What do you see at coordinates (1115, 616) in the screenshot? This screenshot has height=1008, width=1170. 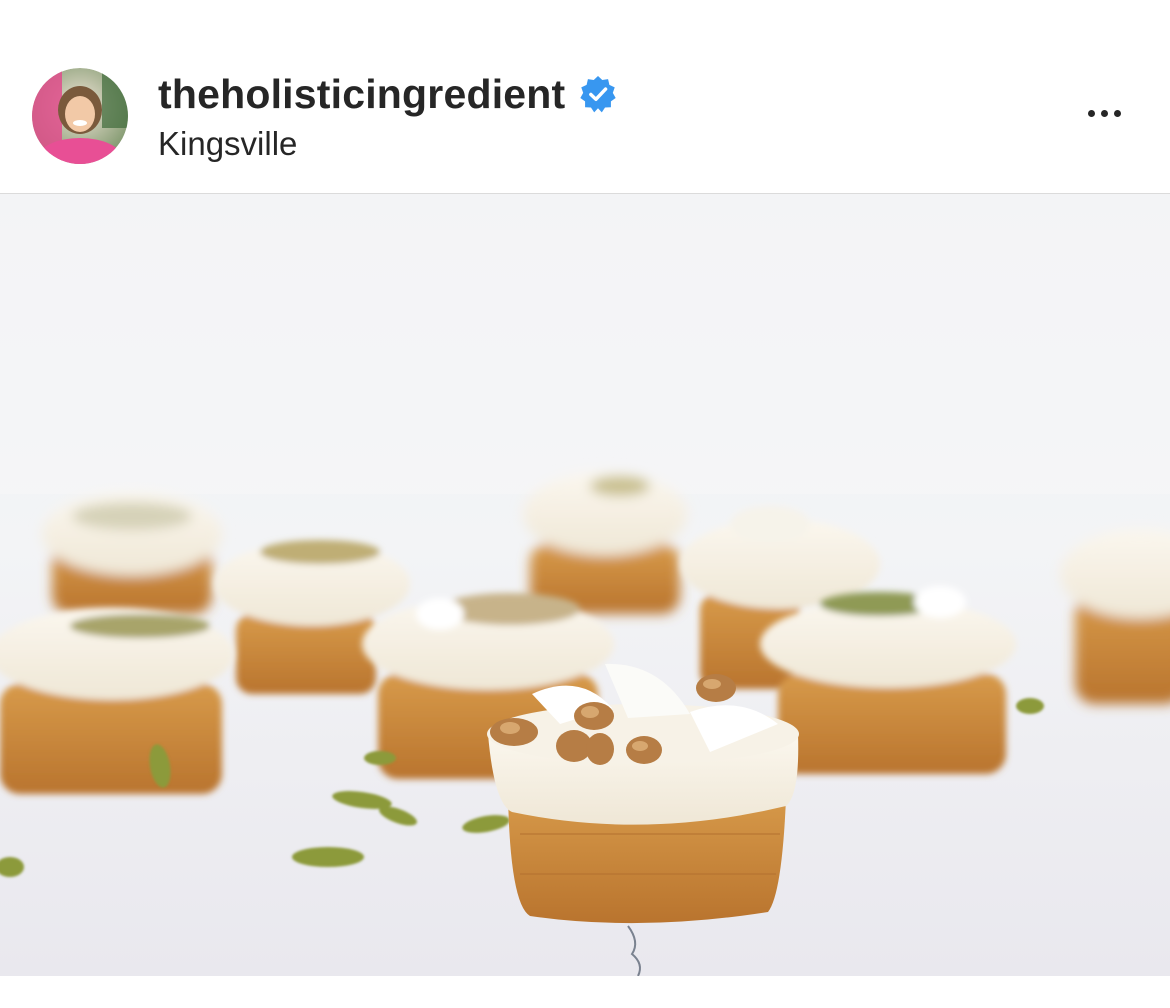 I see `cupcake-far-right` at bounding box center [1115, 616].